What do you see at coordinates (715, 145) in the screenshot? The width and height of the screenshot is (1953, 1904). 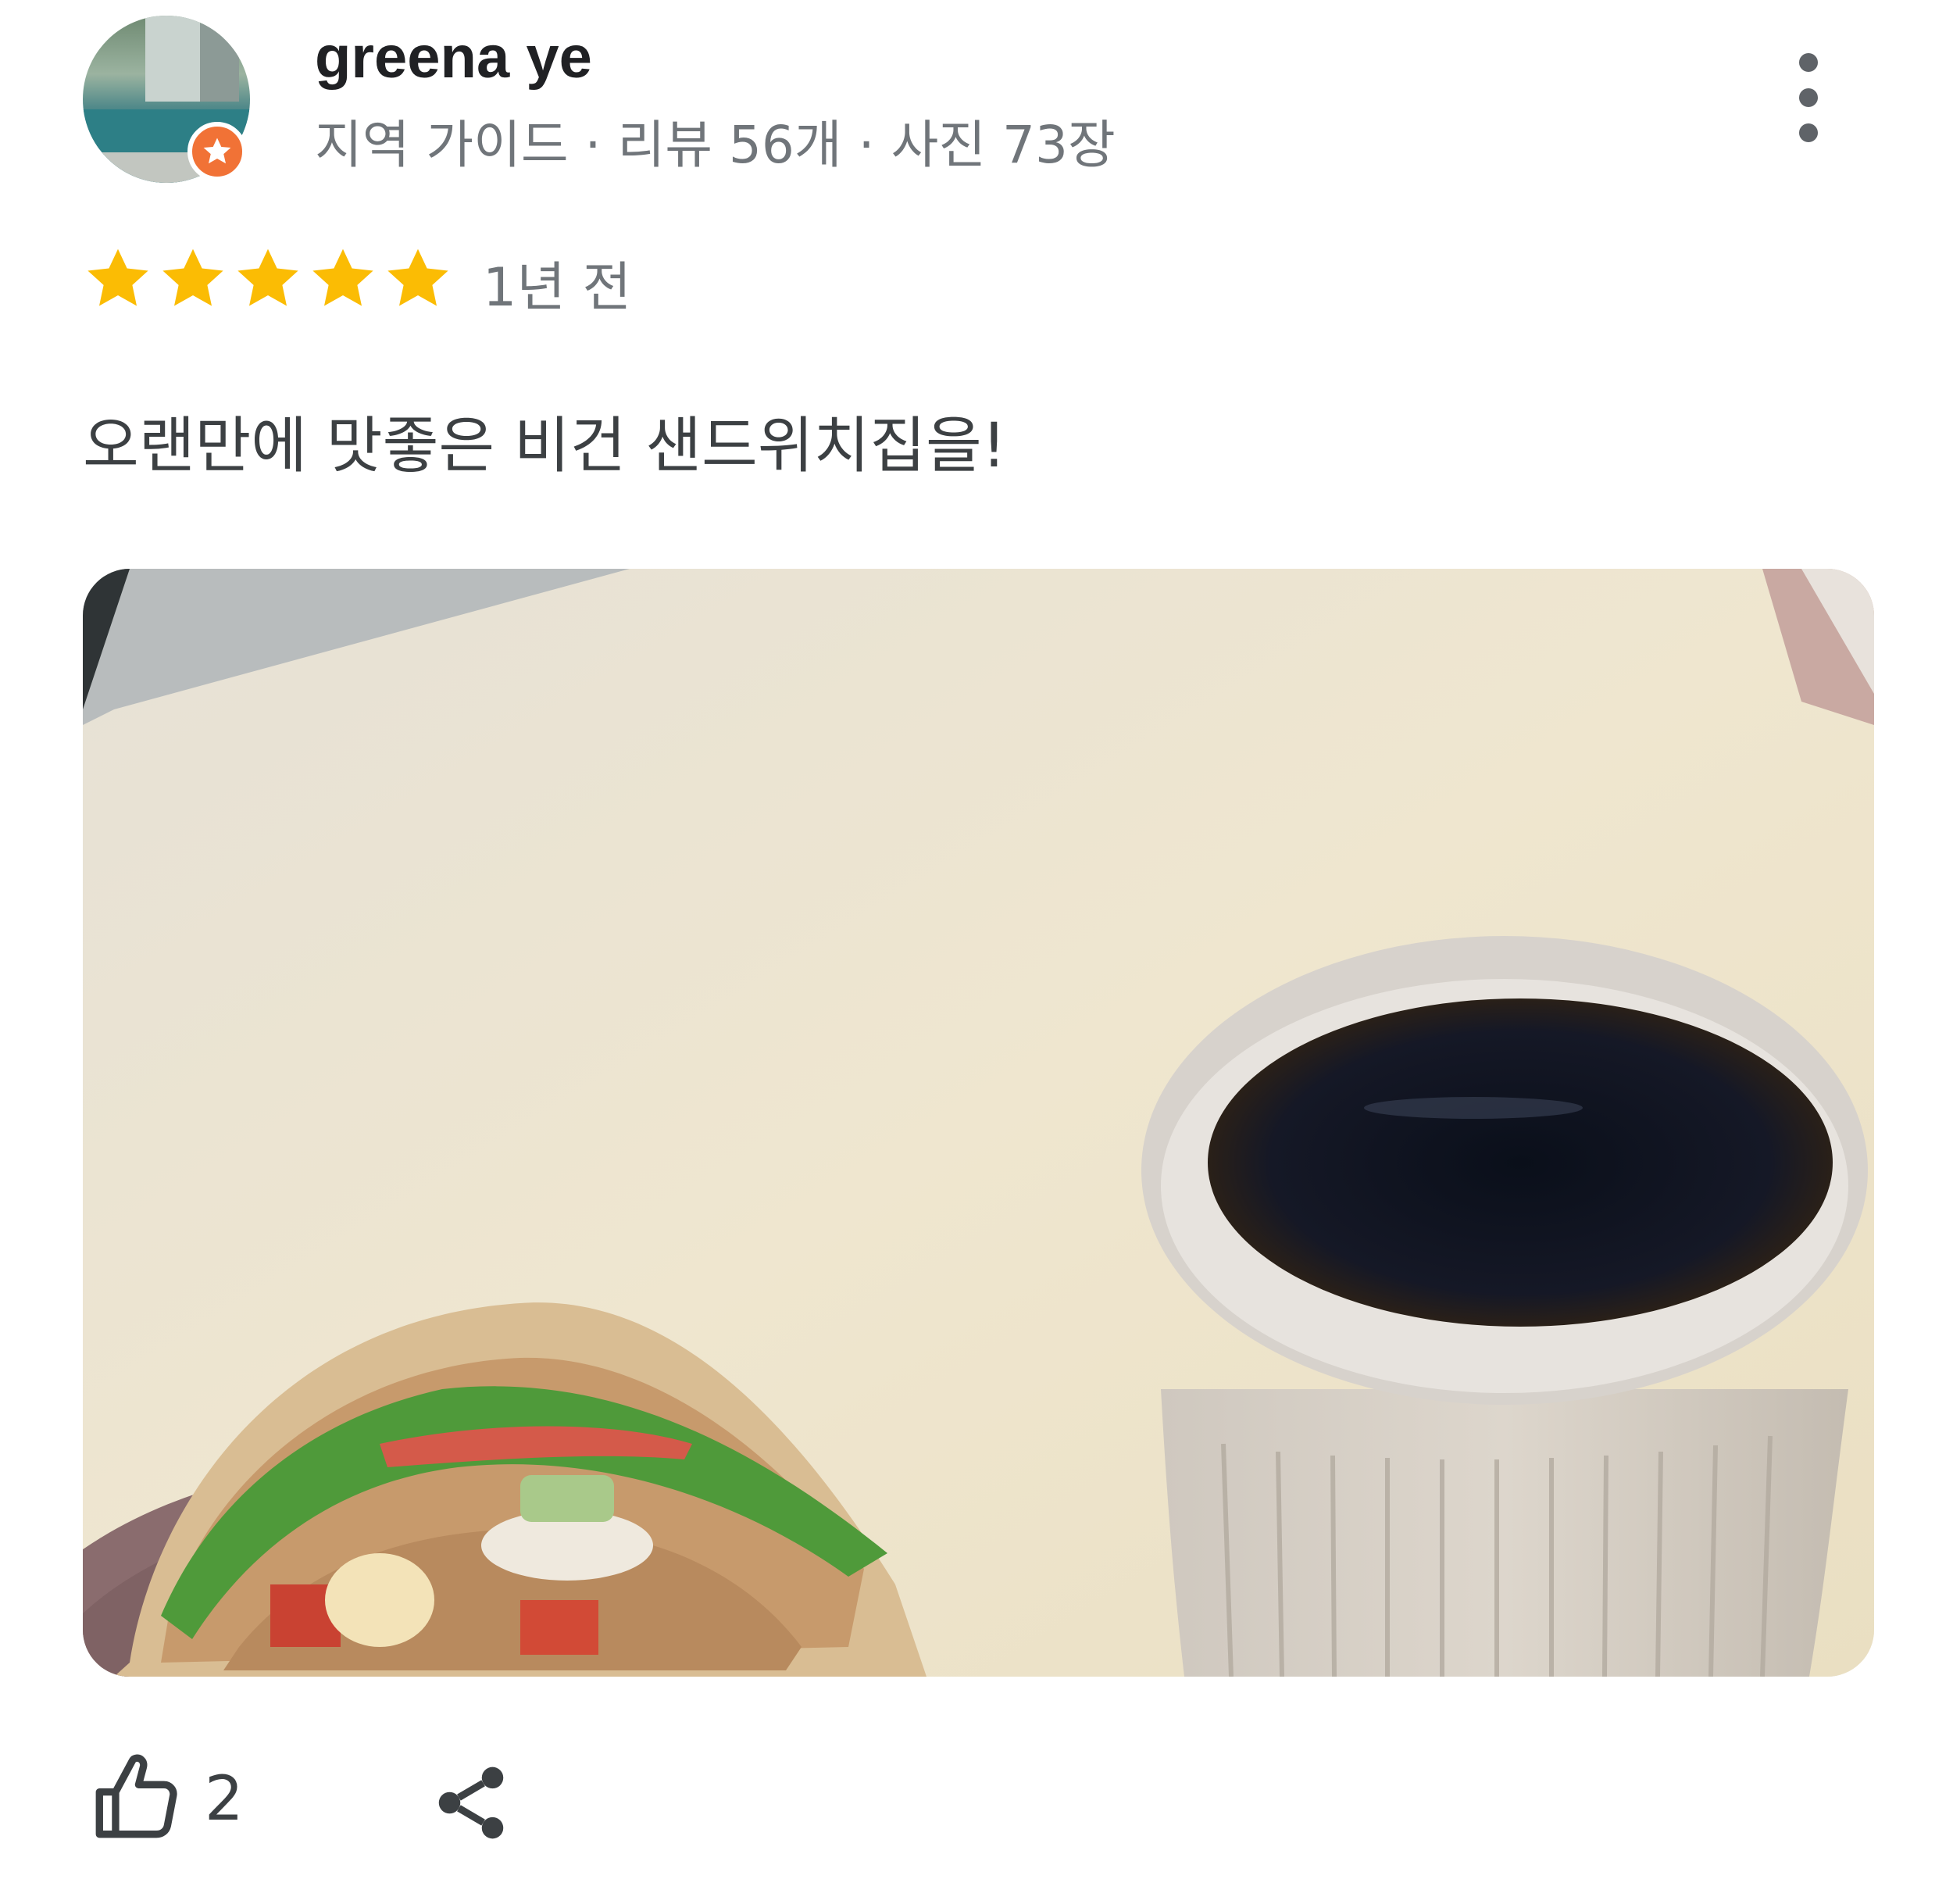 I see `reviewer-meta: 지역 가이드 · 리뷰 56개 · 사진 73장` at bounding box center [715, 145].